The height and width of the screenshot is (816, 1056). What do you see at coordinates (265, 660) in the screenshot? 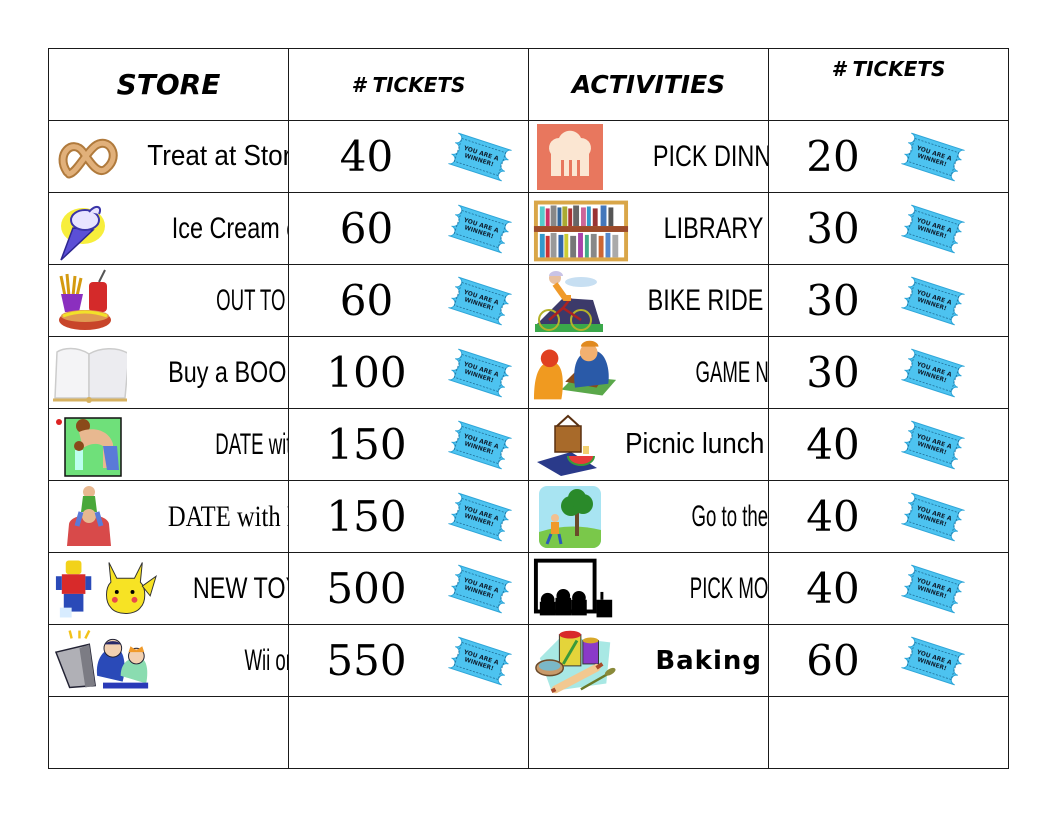
I see `store-item-label: Wii or 3DS game` at bounding box center [265, 660].